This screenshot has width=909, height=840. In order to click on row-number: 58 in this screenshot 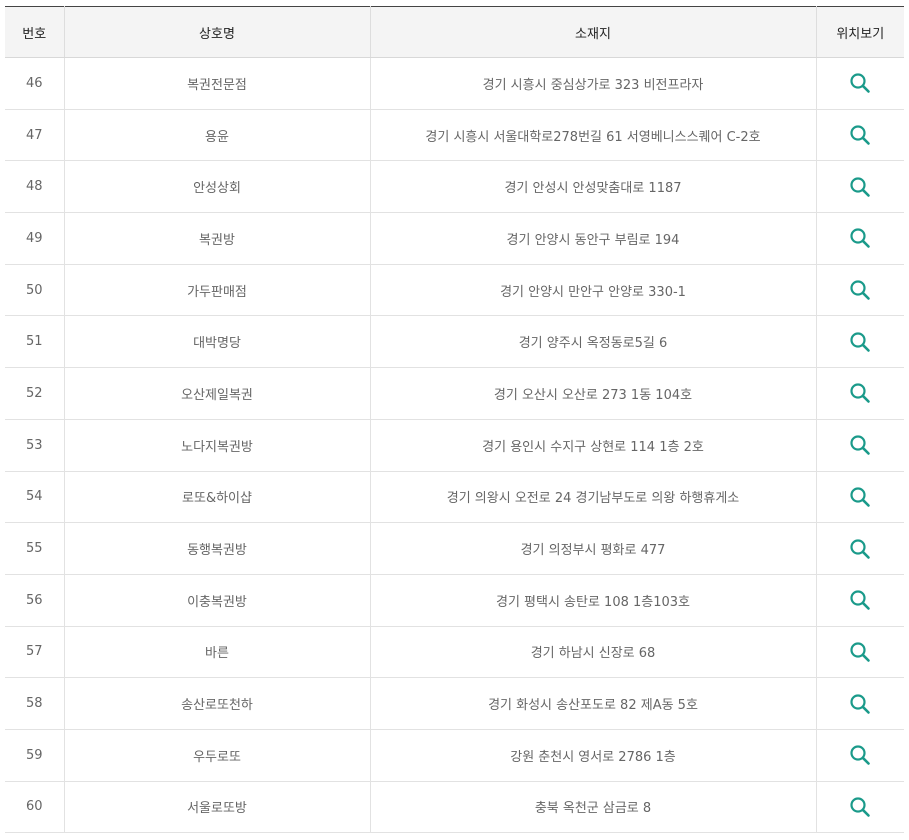, I will do `click(34, 703)`.